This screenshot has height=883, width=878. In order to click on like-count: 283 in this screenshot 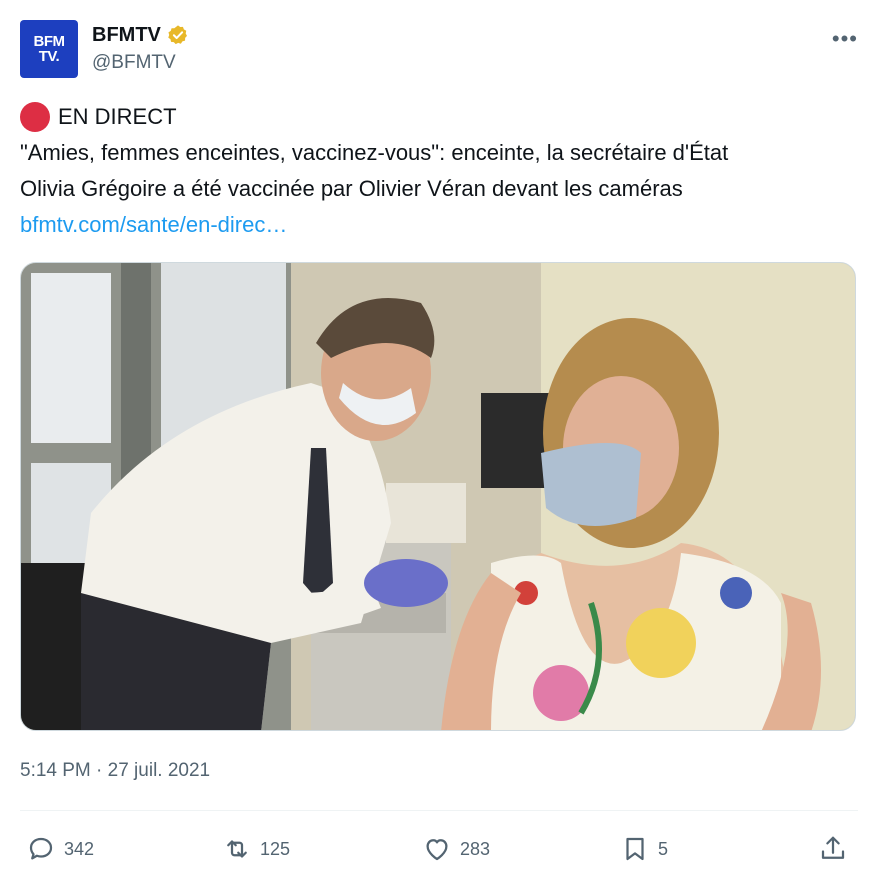, I will do `click(475, 848)`.